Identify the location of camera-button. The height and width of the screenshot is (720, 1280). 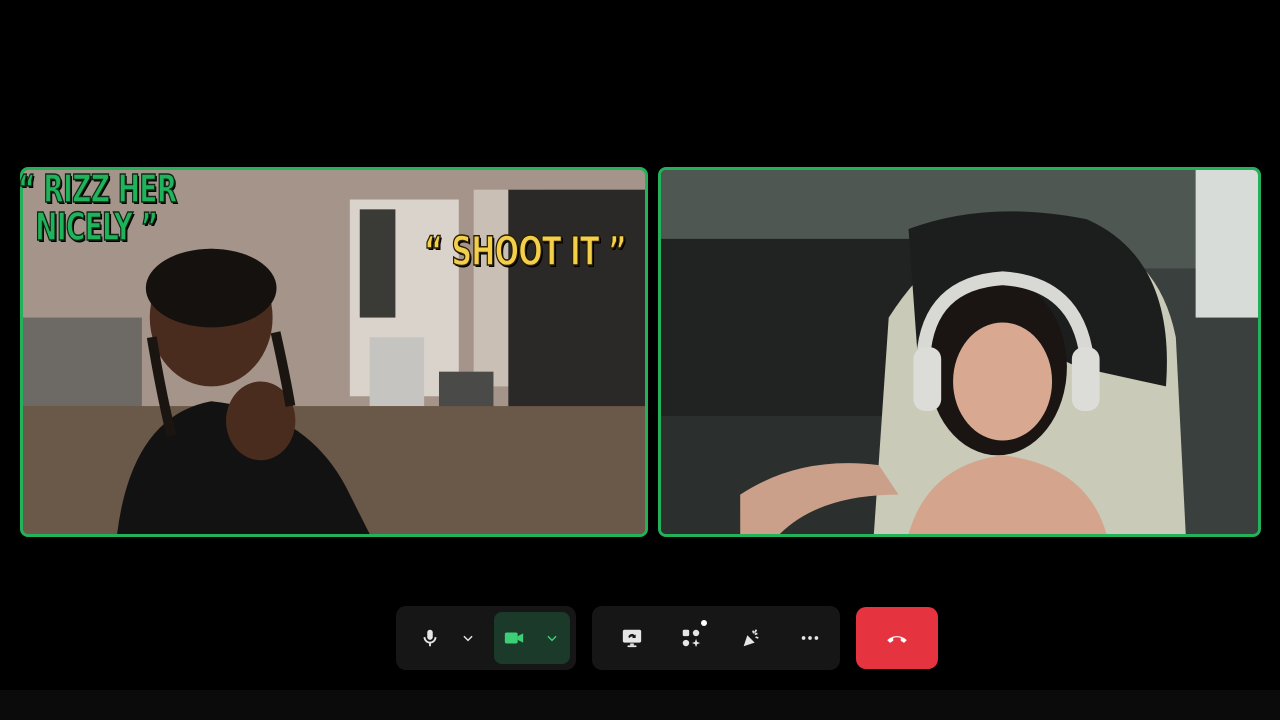
(514, 638).